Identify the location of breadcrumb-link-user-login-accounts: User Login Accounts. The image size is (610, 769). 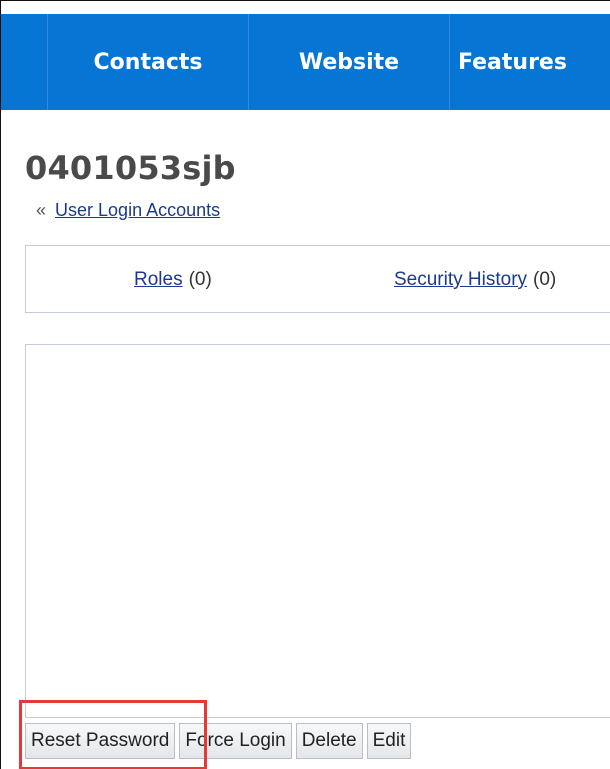
(137, 210).